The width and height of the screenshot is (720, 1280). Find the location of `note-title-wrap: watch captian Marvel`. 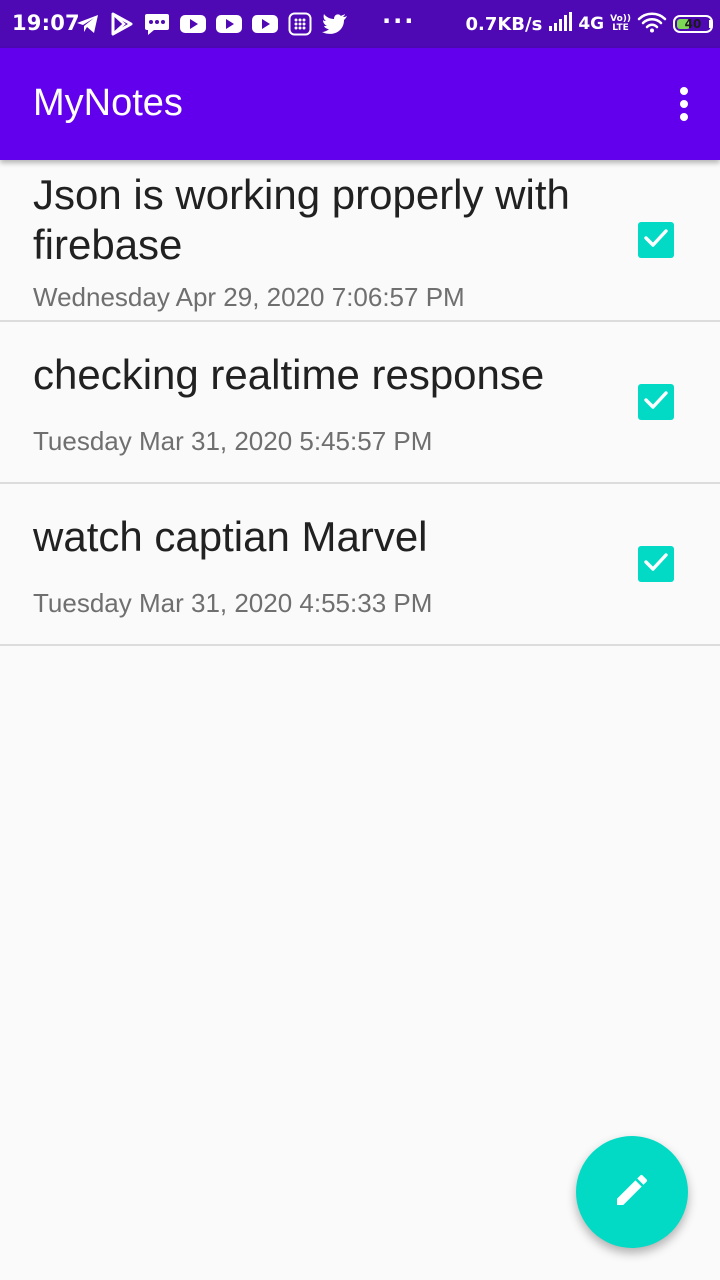

note-title-wrap: watch captian Marvel is located at coordinates (303, 537).